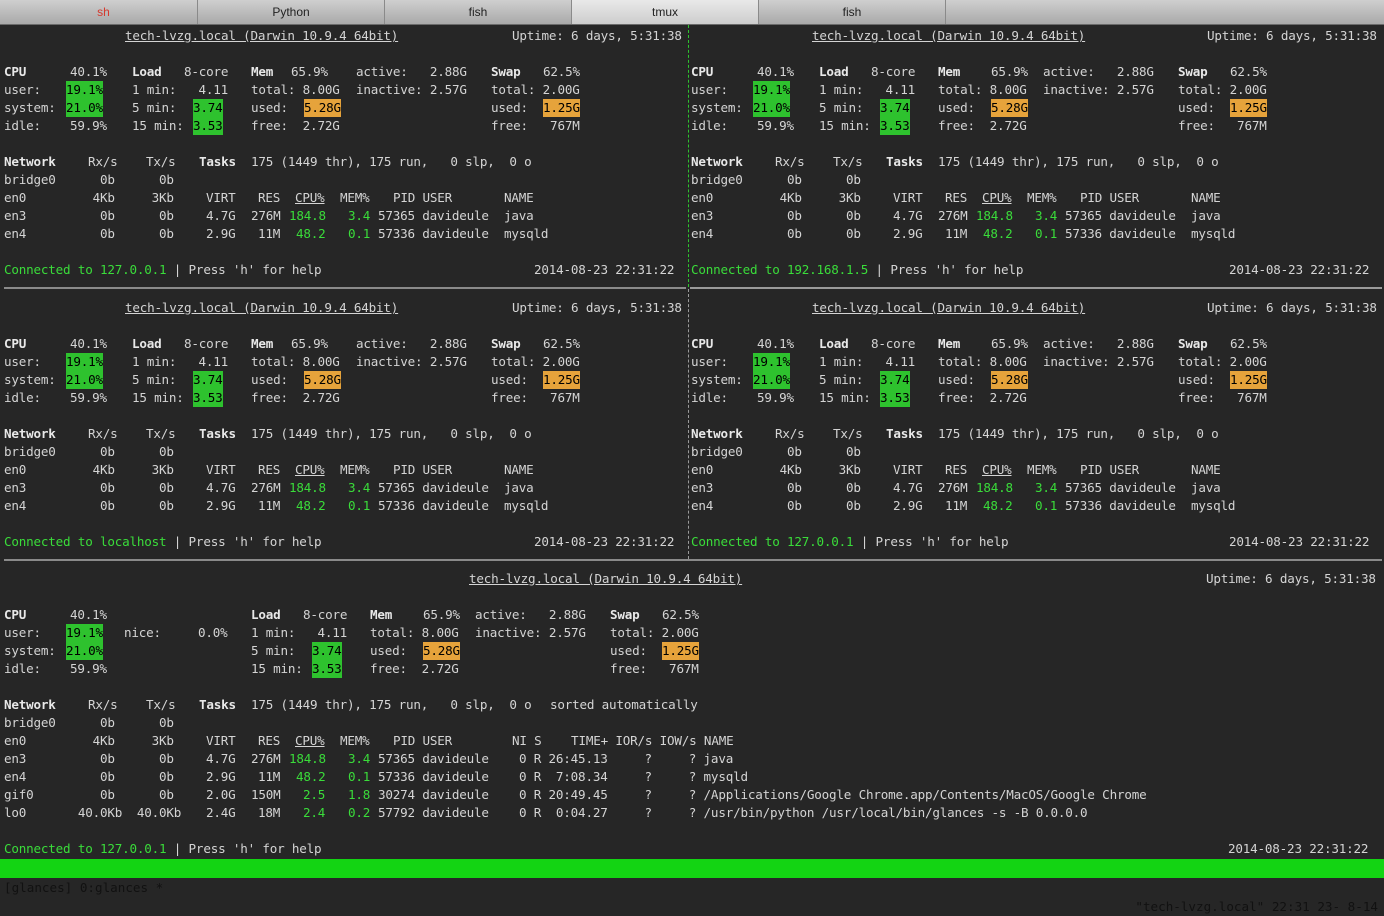 The image size is (1384, 916). Describe the element at coordinates (83, 887) in the screenshot. I see `tmux-session-window: [glances] 0:glances *` at that location.